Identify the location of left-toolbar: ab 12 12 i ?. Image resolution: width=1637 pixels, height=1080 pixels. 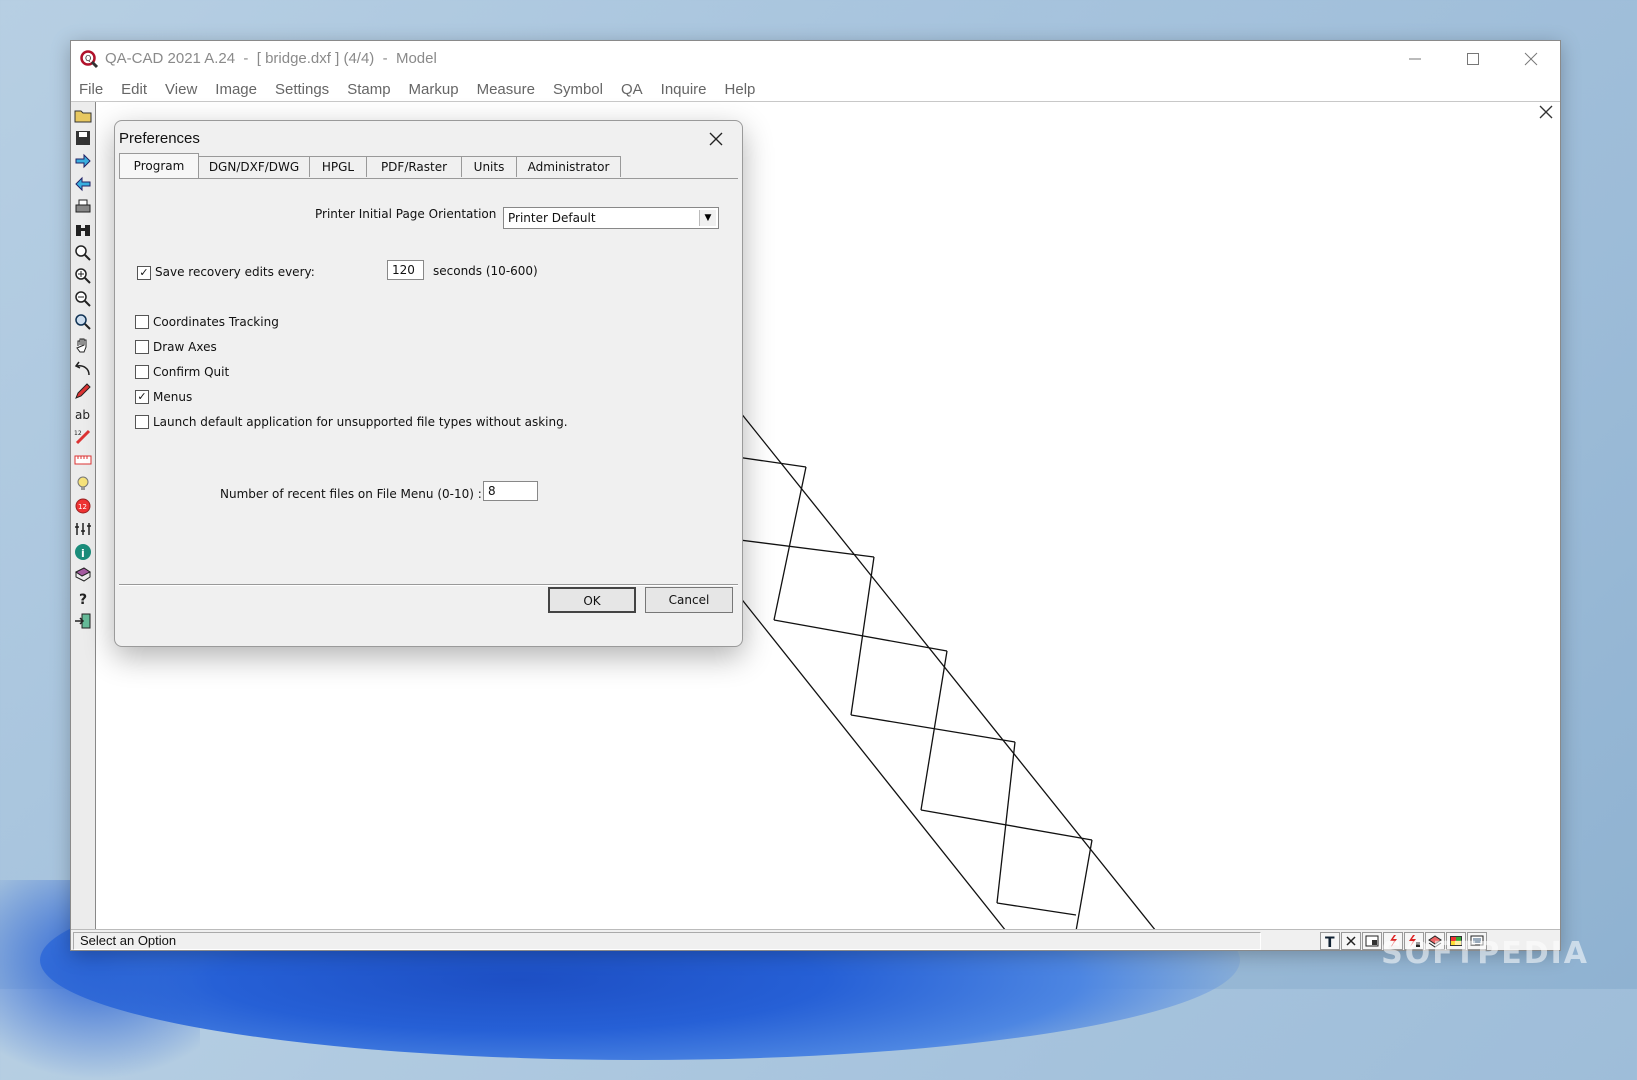
(83, 516).